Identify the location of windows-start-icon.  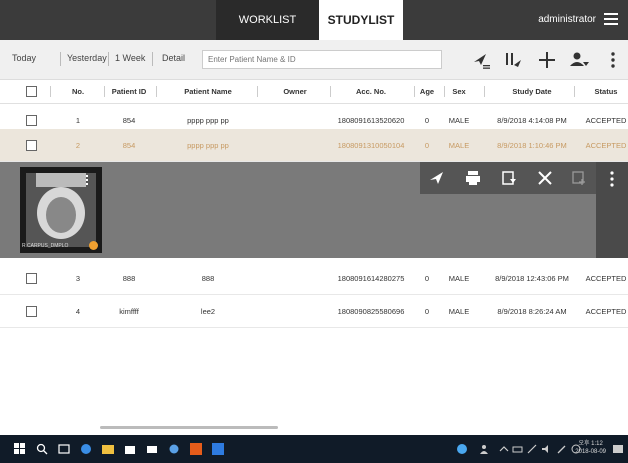
(20, 449).